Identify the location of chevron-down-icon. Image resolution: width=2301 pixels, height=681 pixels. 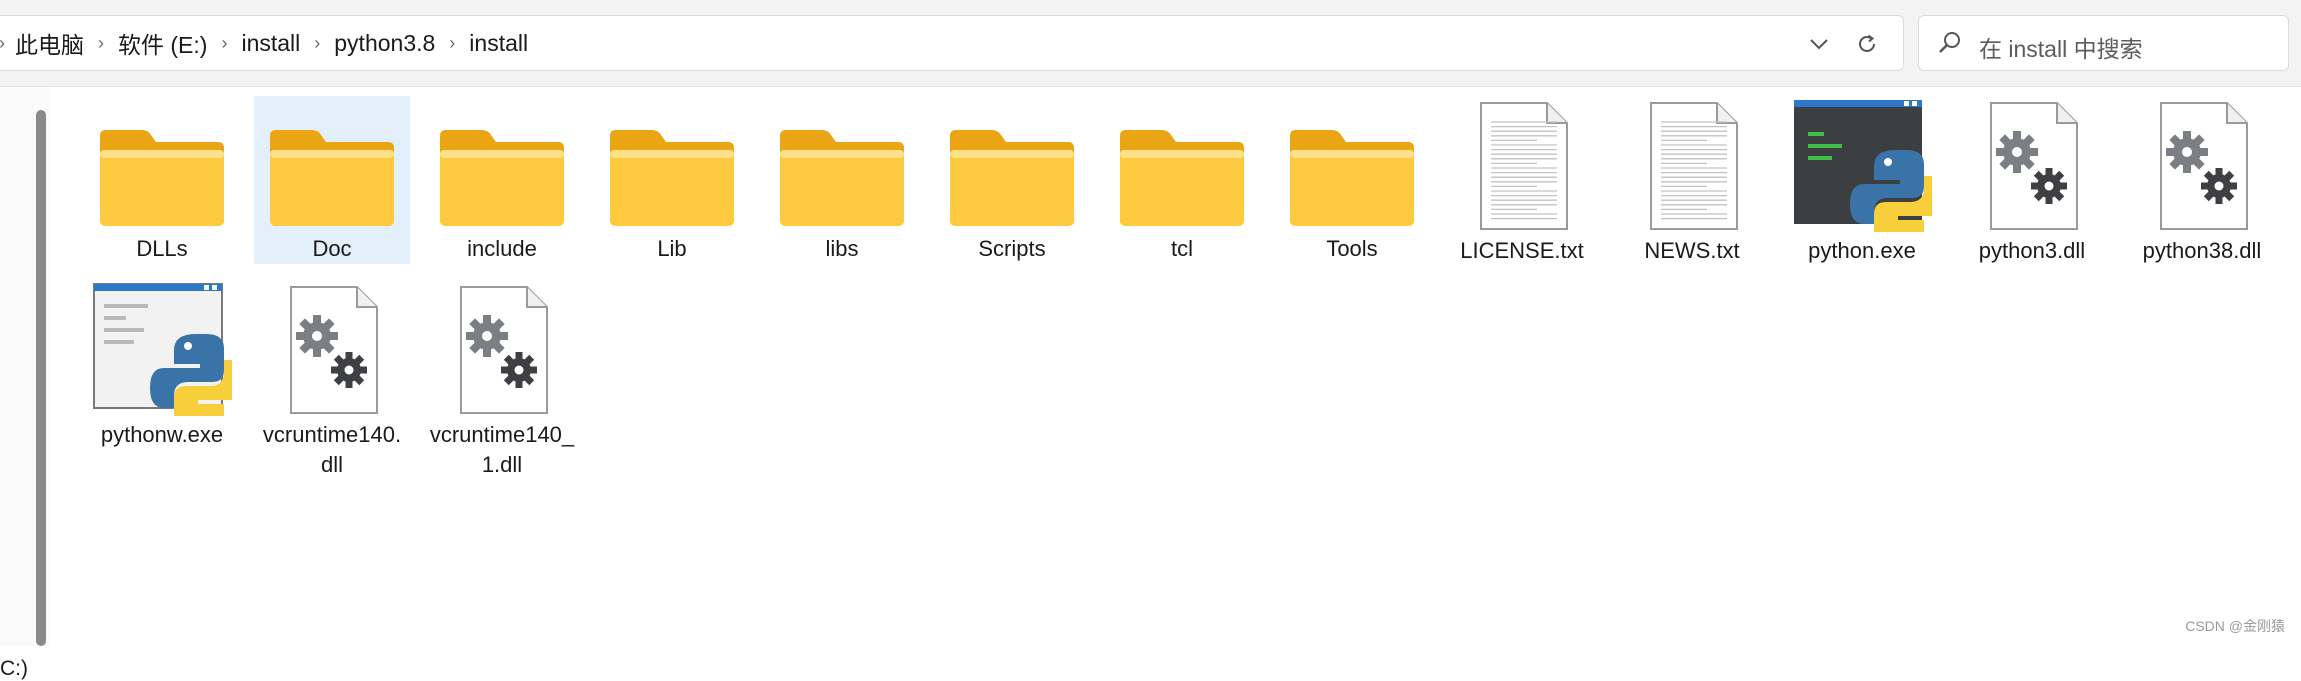
(1819, 44).